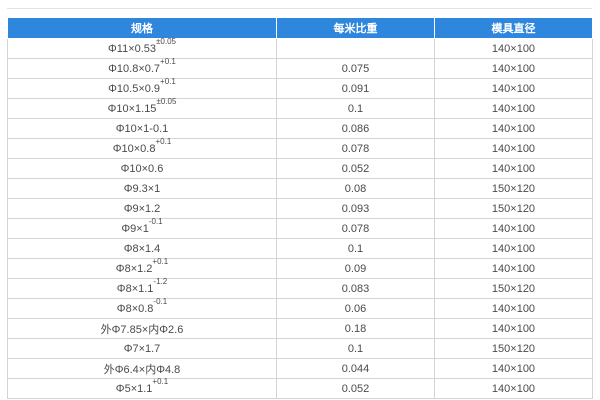 This screenshot has height=400, width=600. I want to click on spec-value: Φ9.3×1, so click(142, 188).